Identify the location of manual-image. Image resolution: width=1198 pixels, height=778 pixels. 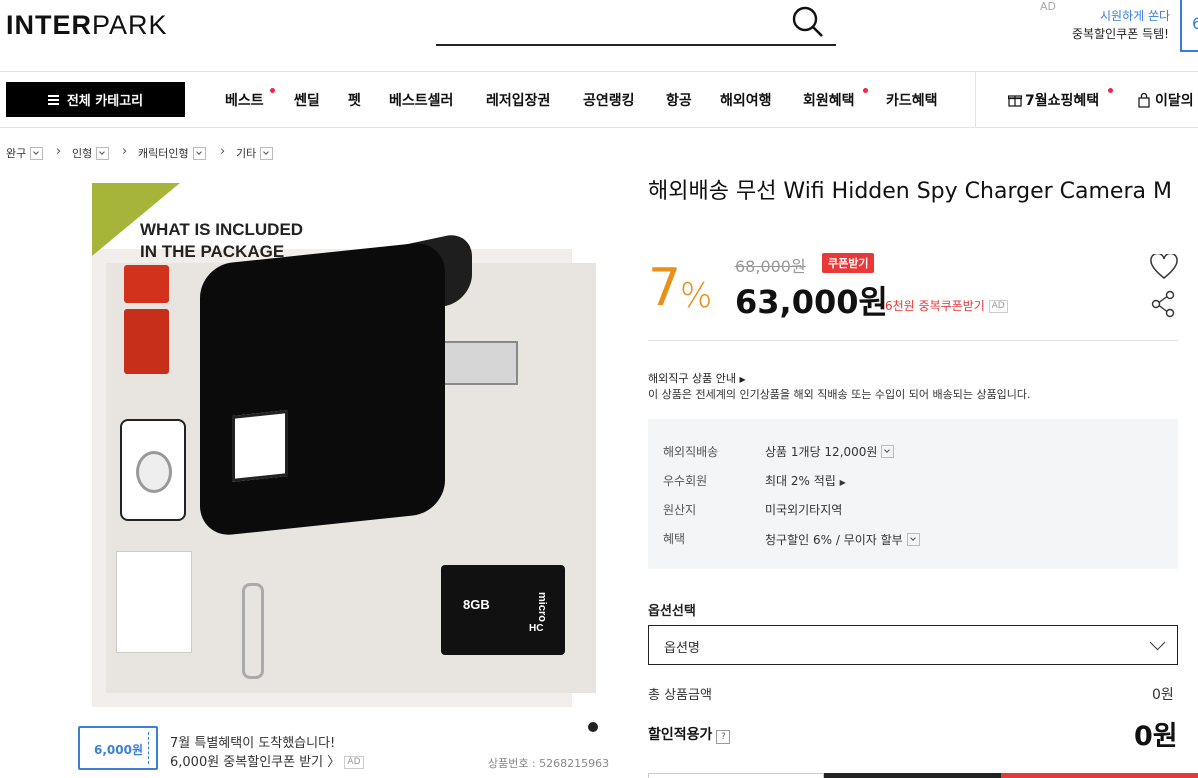
(154, 602).